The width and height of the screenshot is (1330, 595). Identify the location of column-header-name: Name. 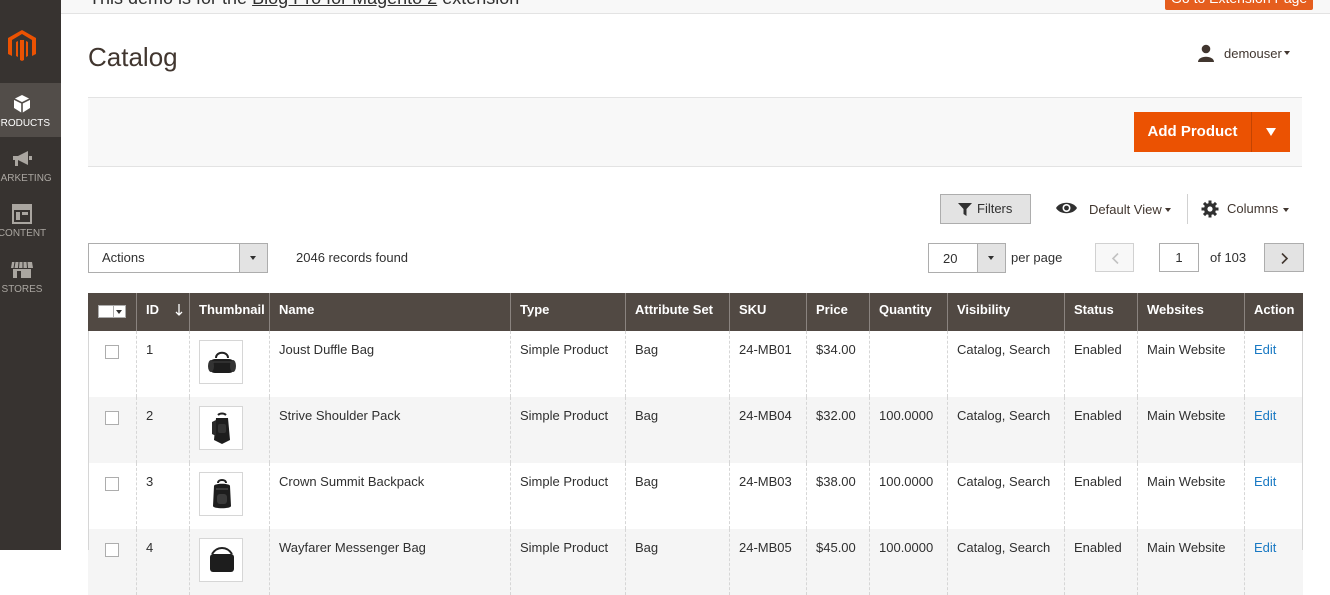
(390, 312).